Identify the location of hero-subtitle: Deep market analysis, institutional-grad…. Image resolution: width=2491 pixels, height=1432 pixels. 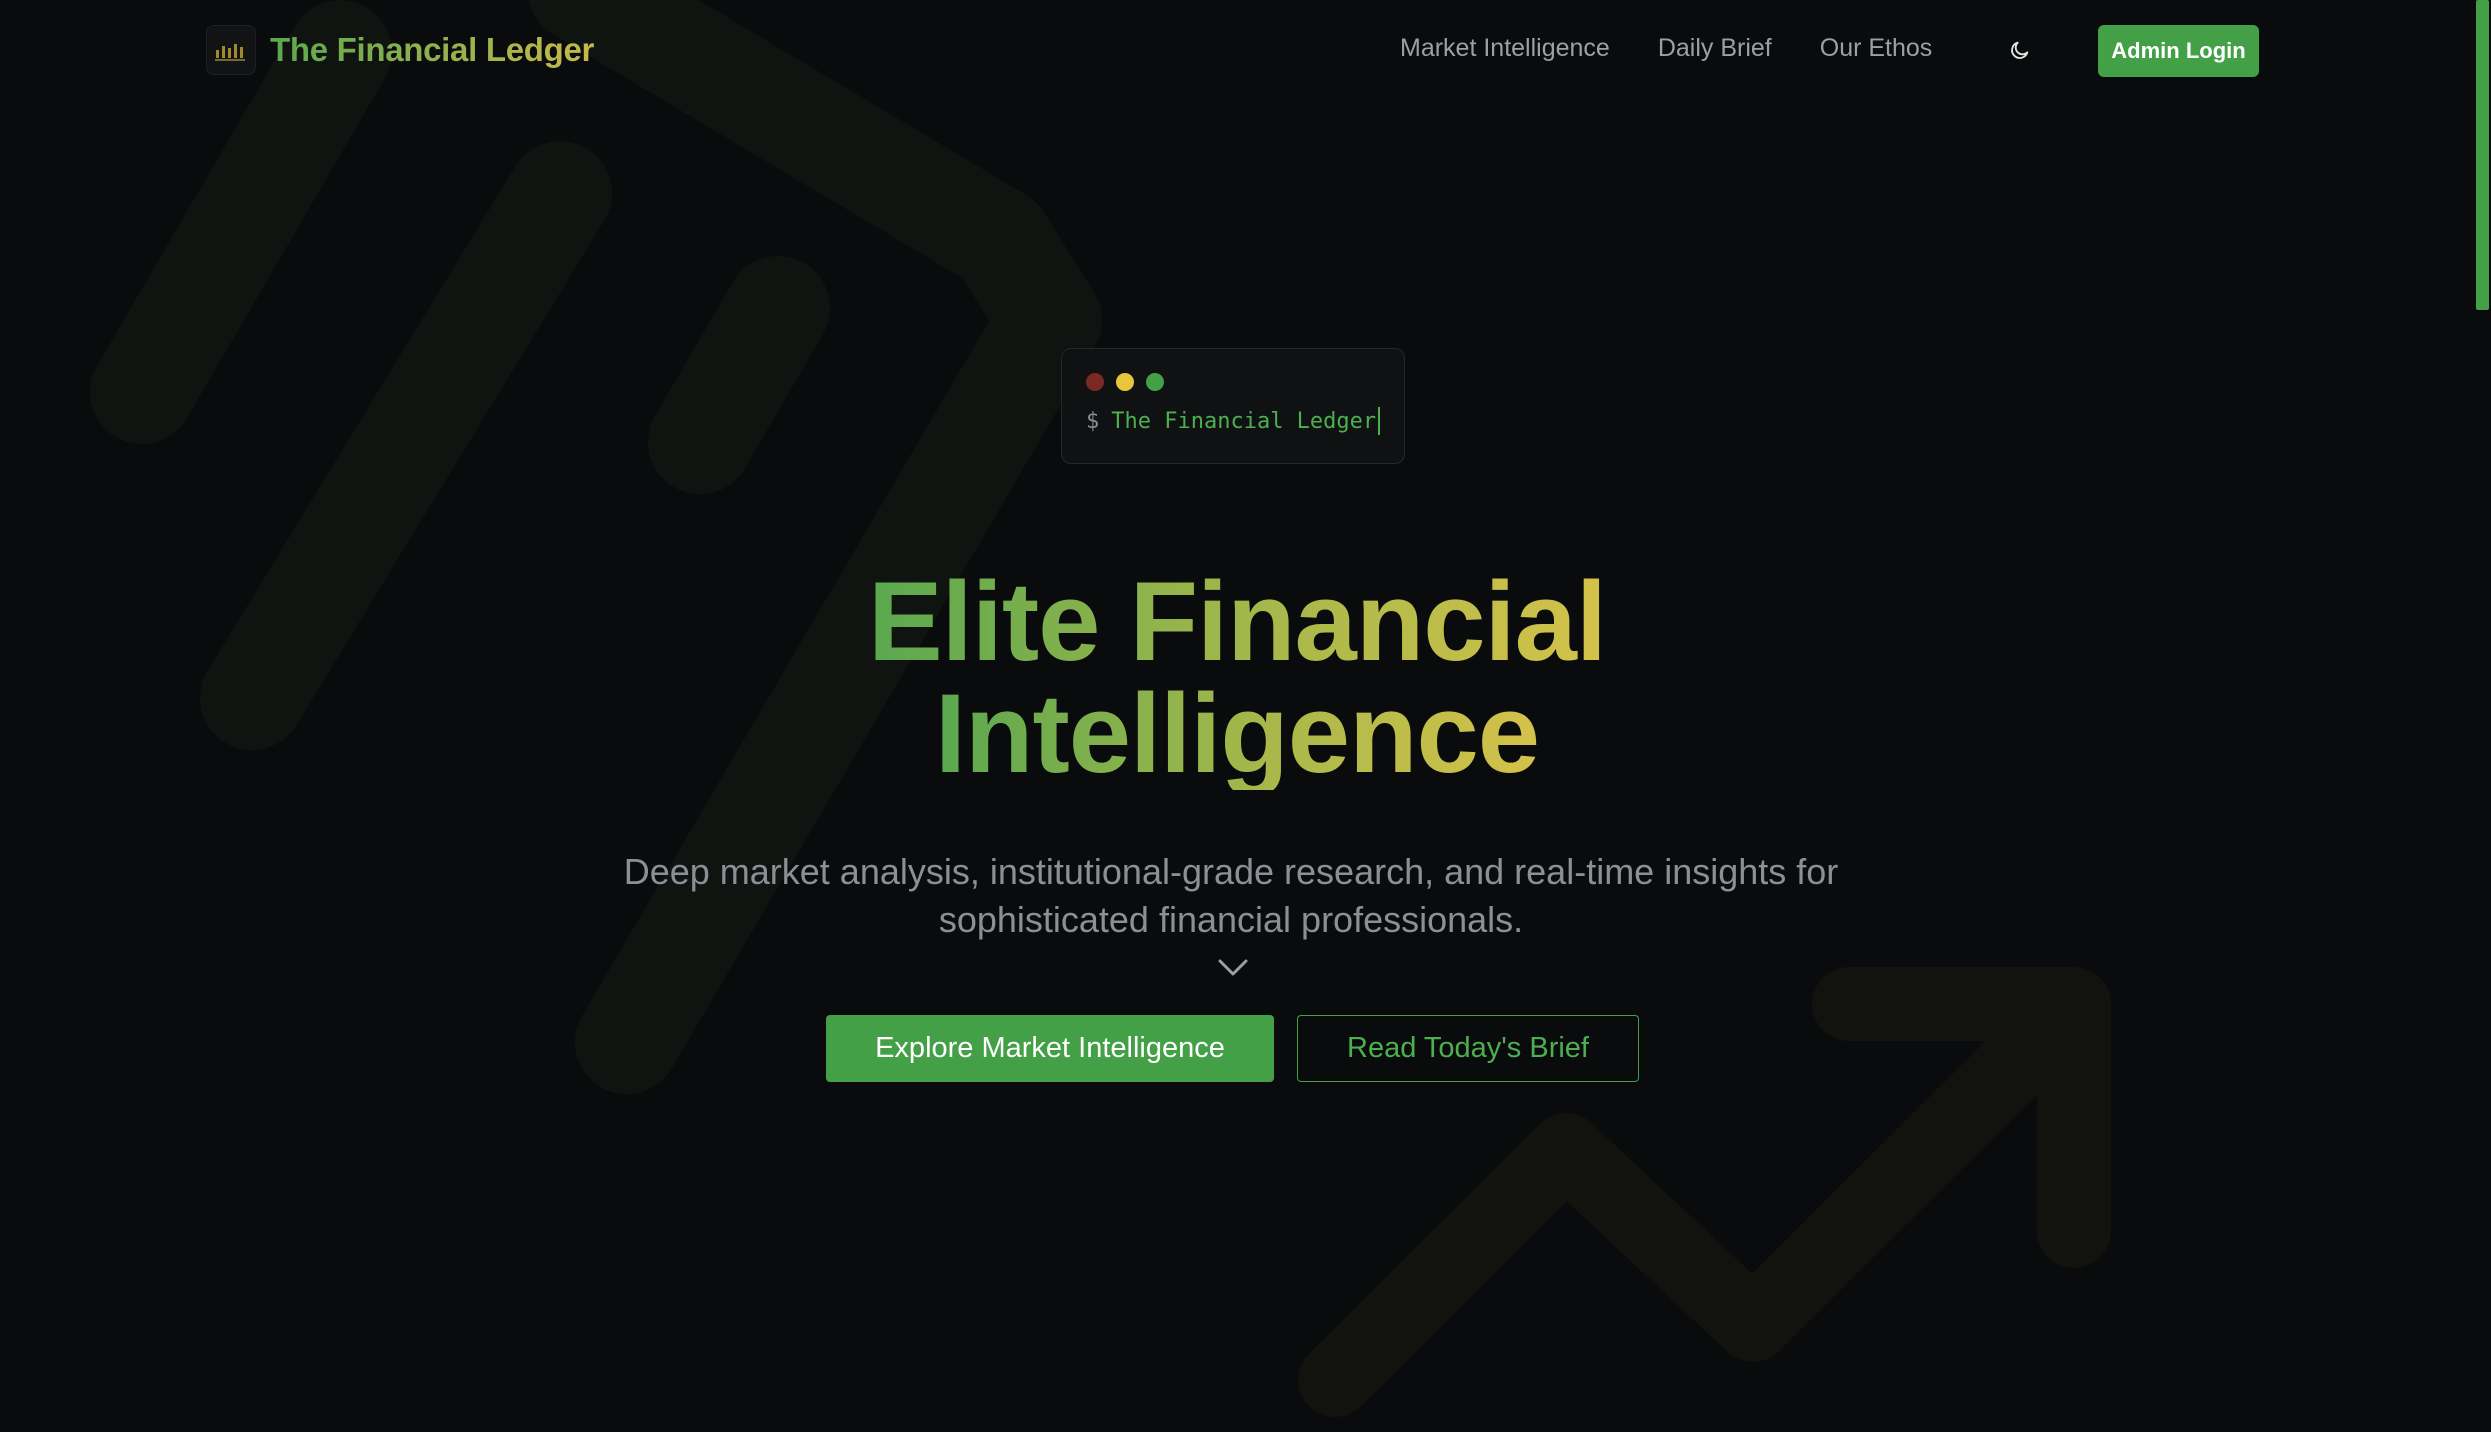
(1231, 895).